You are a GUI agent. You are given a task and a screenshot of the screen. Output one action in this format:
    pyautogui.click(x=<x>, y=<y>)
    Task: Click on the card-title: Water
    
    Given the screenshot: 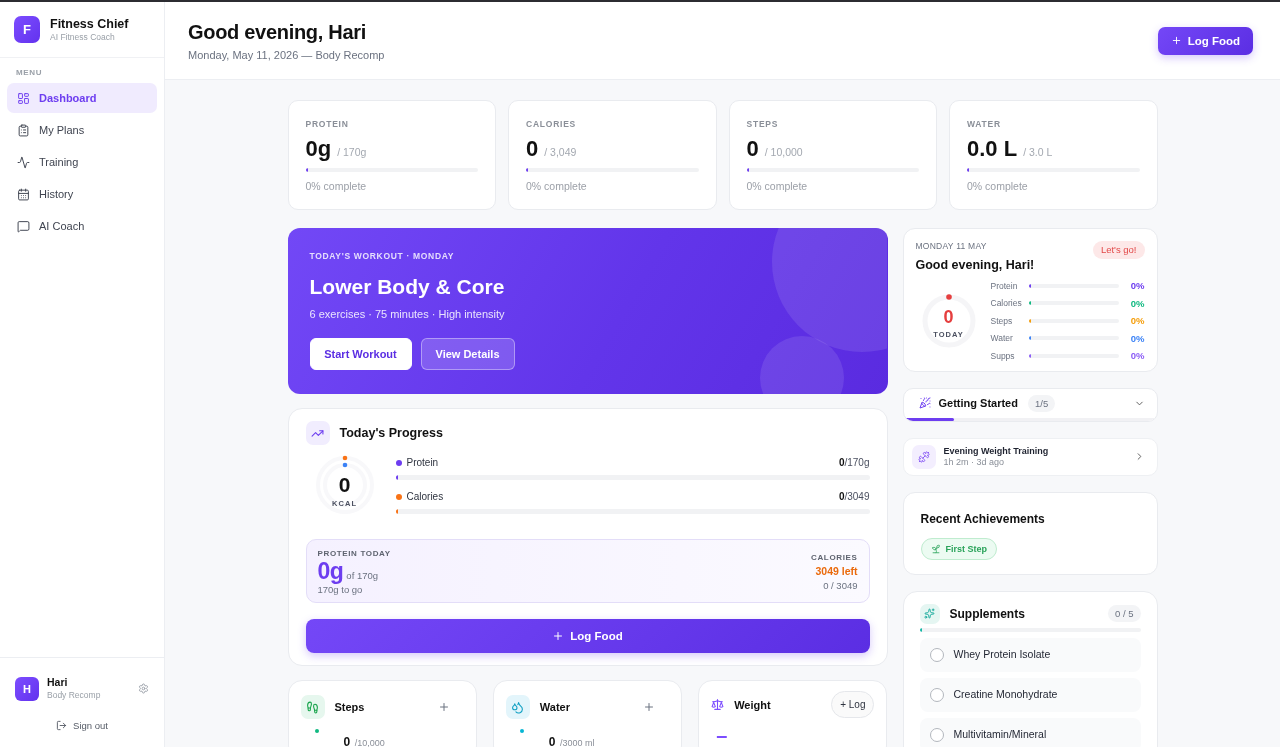 What is the action you would take?
    pyautogui.click(x=554, y=707)
    